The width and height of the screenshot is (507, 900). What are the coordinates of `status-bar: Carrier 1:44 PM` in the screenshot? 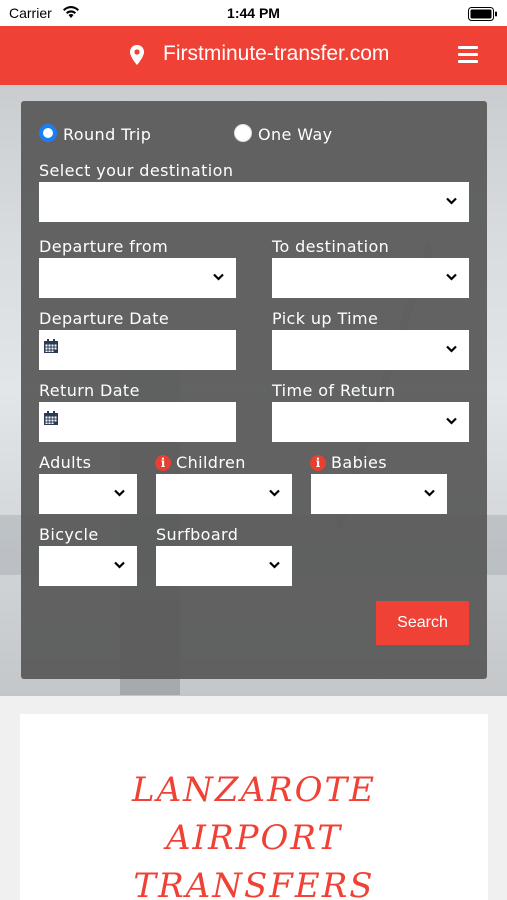 It's located at (253, 13).